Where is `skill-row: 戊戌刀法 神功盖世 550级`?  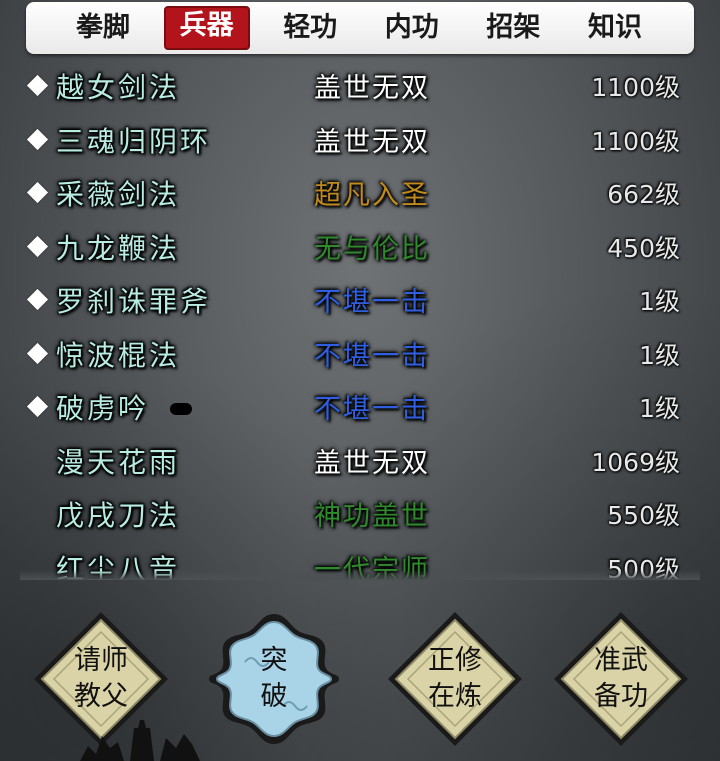
skill-row: 戊戌刀法 神功盖世 550级 is located at coordinates (360, 517).